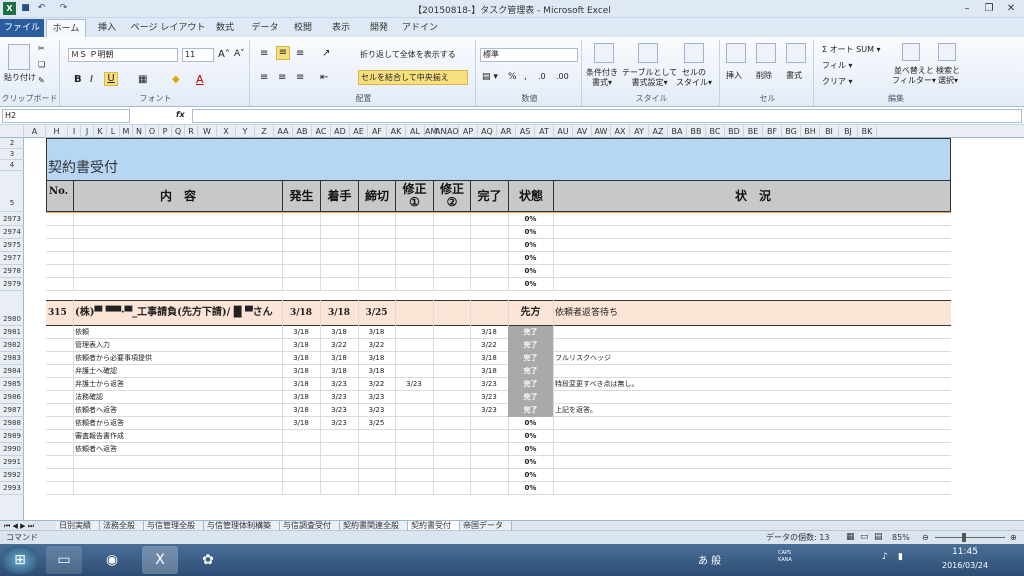 Image resolution: width=1024 pixels, height=576 pixels. Describe the element at coordinates (12, 423) in the screenshot. I see `row-header: 2988` at that location.